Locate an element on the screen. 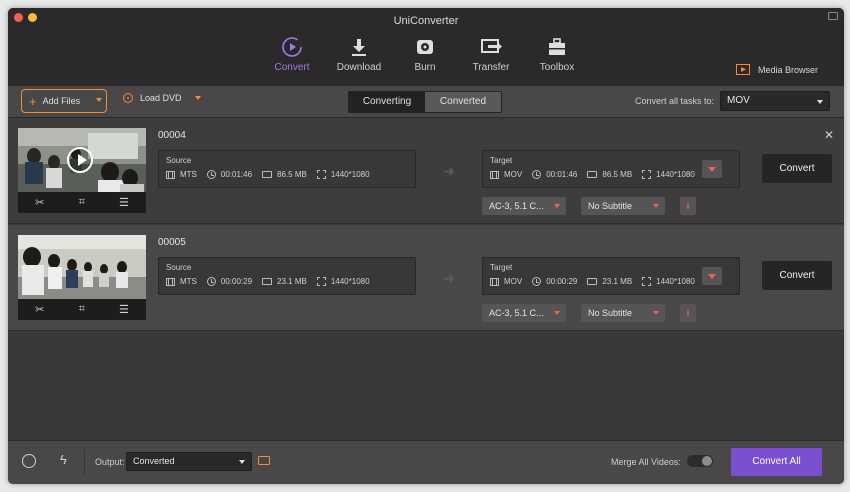 This screenshot has height=492, width=850. source-info-box: Source MTS 00:00:29 23.1 MB 1440*1080 is located at coordinates (287, 276).